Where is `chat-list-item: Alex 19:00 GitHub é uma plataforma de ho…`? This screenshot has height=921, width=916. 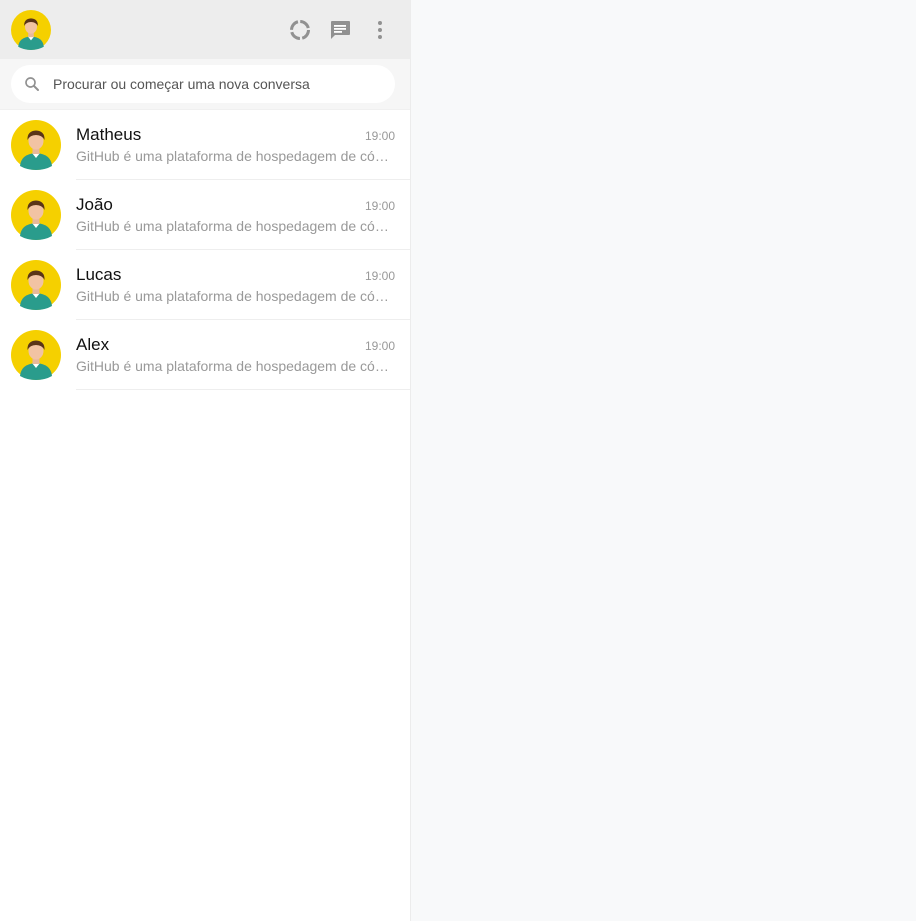
chat-list-item: Alex 19:00 GitHub é uma plataforma de ho… is located at coordinates (205, 355).